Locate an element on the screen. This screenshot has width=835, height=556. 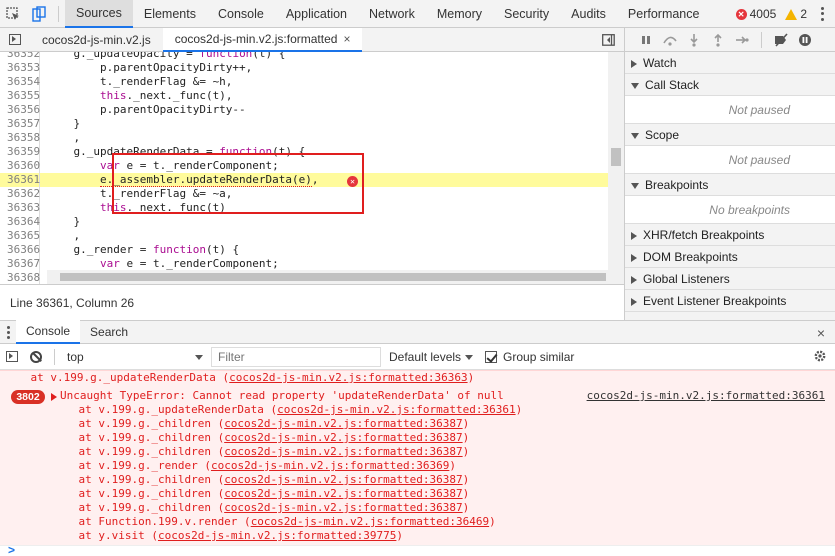
line-number: 36364 is located at coordinates (20, 222).